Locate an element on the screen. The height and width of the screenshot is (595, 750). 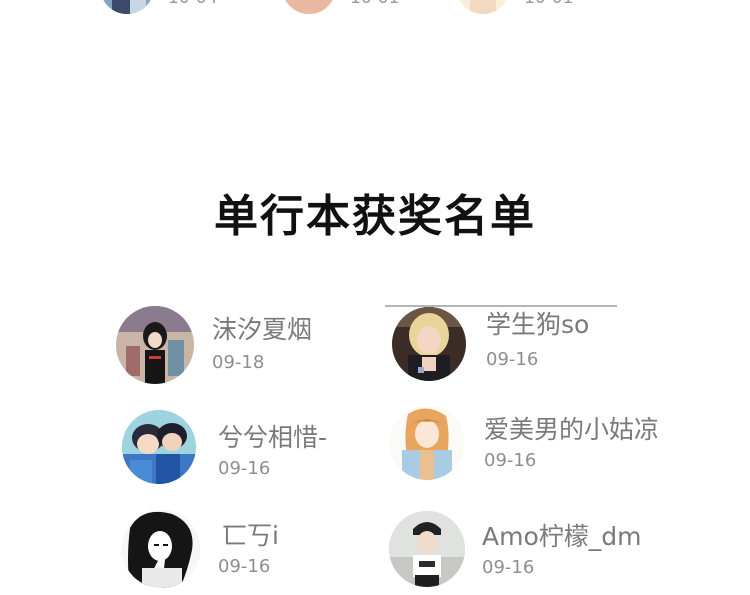
winner-item: 匸丂i 09-16 is located at coordinates (272, 552).